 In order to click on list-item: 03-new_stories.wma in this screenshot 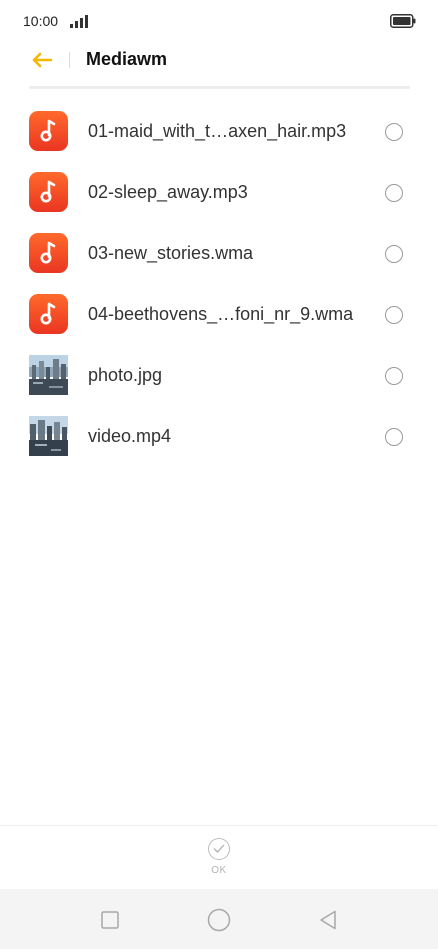, I will do `click(219, 253)`.